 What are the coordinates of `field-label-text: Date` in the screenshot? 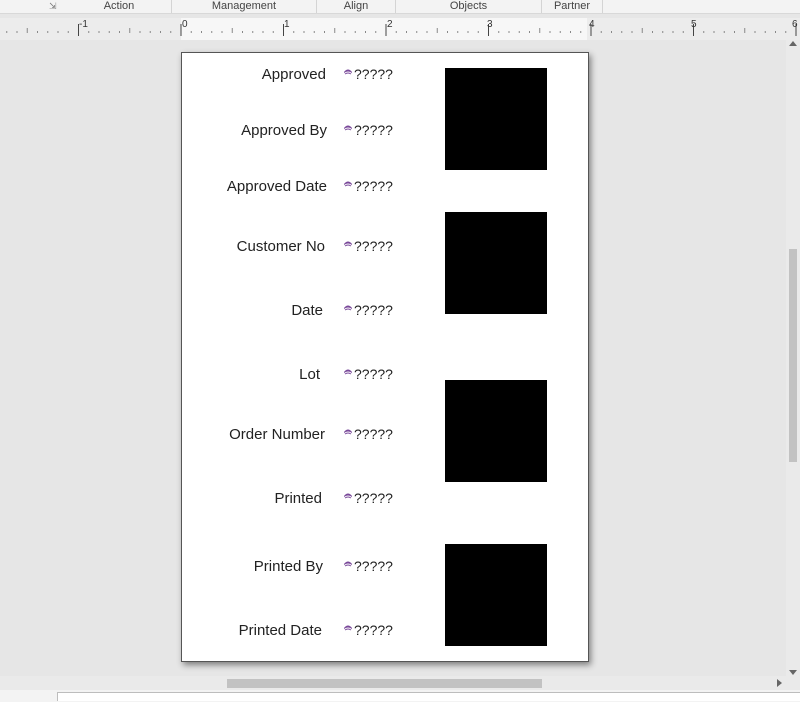 It's located at (307, 310).